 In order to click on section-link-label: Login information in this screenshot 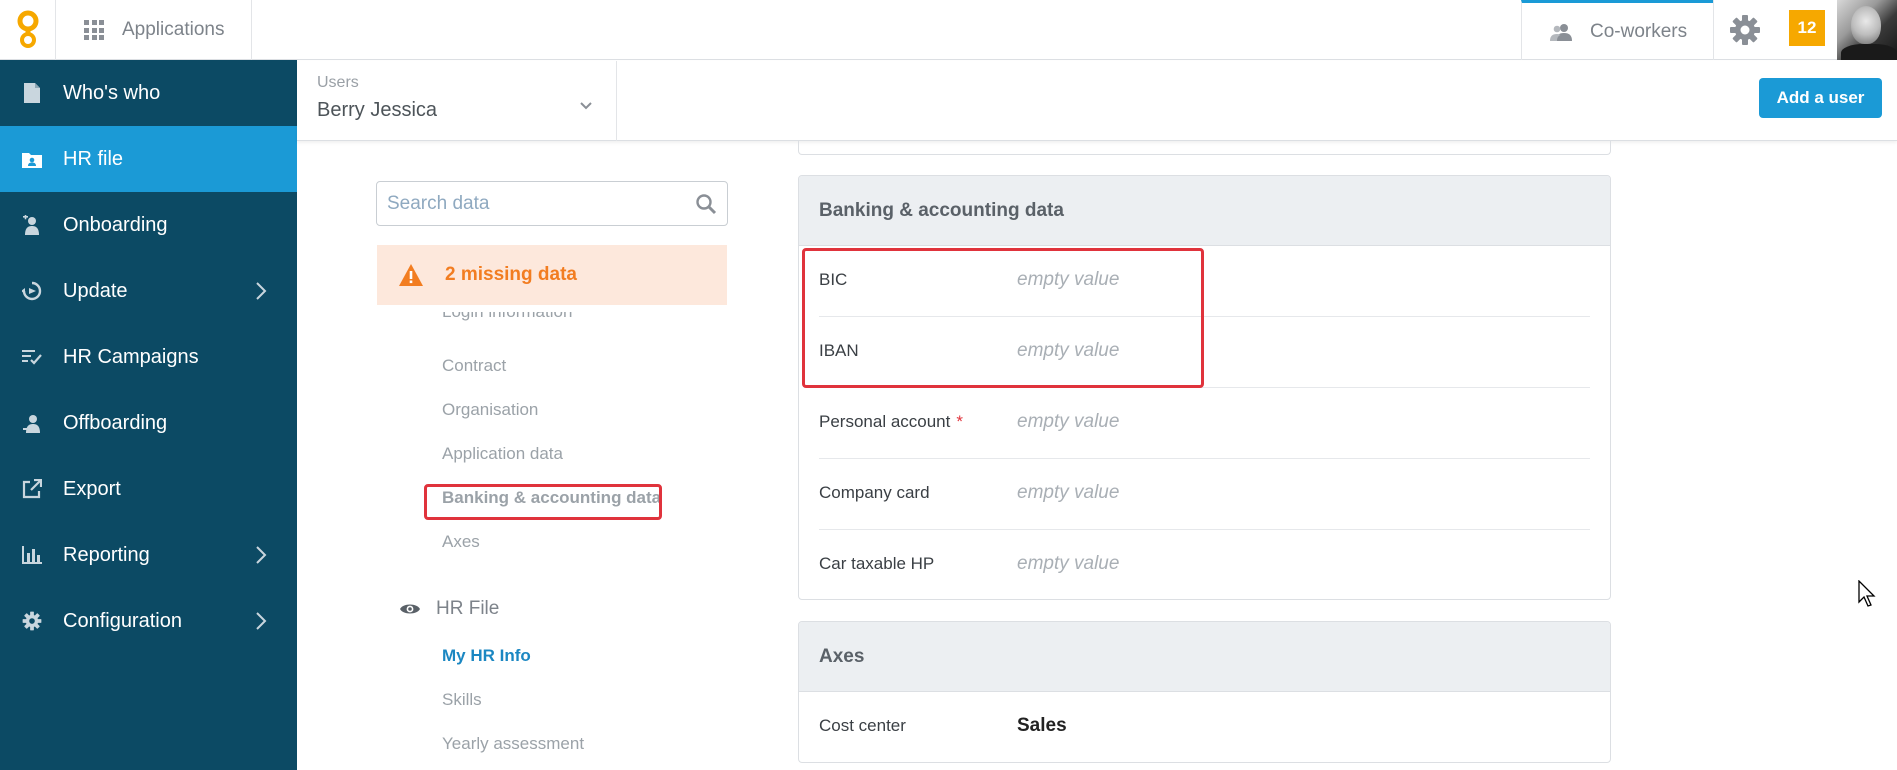, I will do `click(507, 317)`.